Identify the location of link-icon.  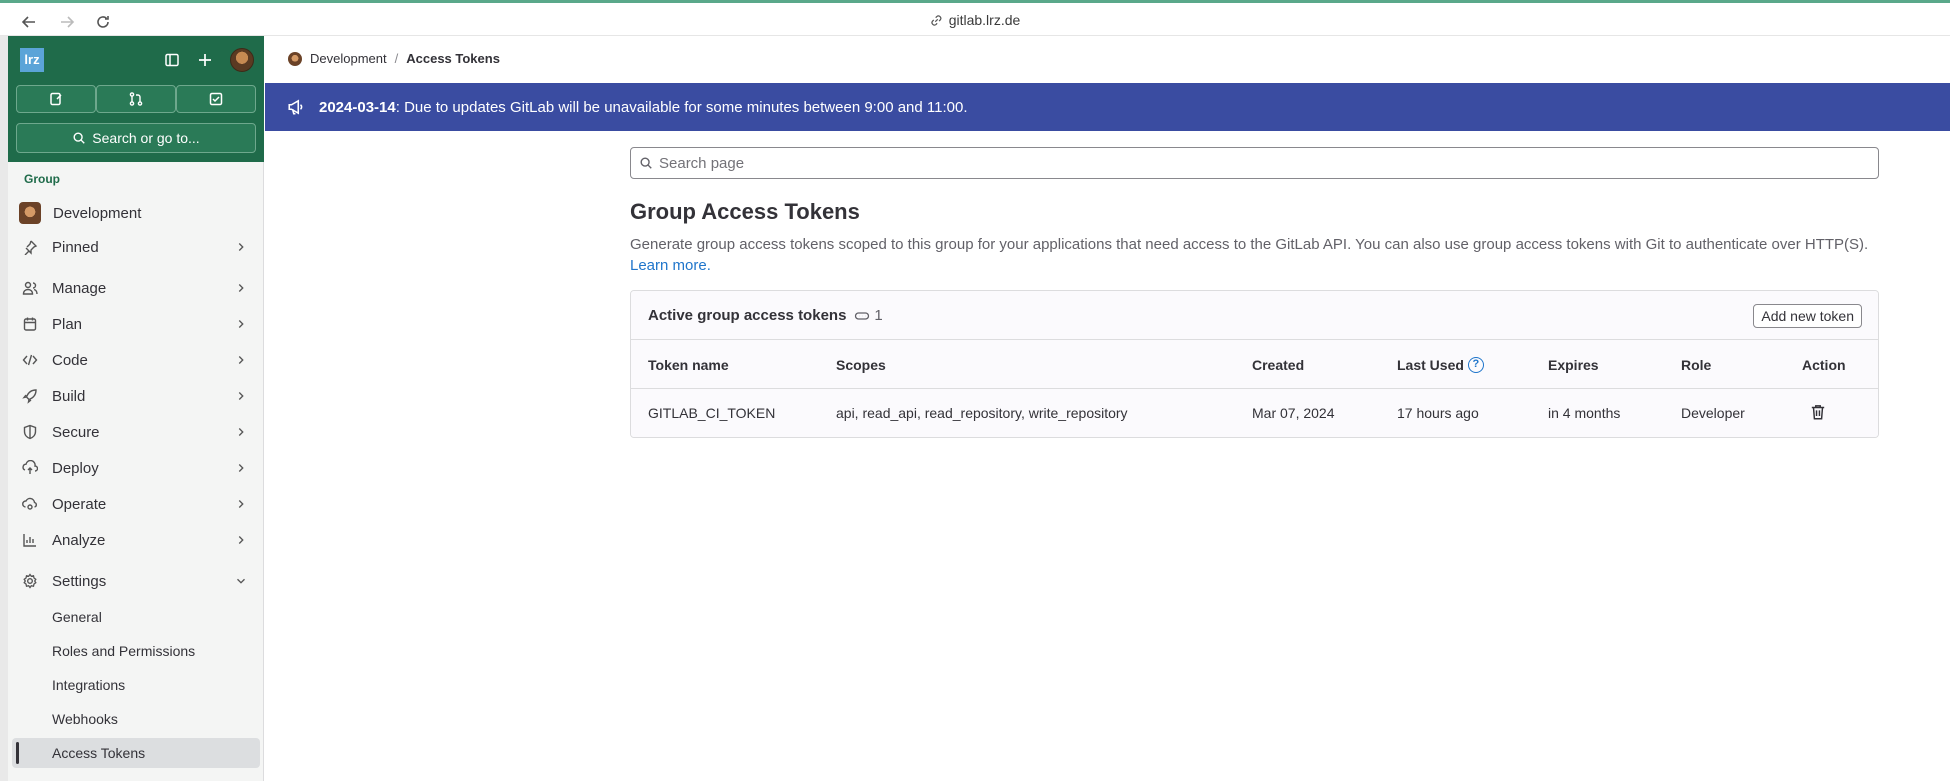
(936, 20).